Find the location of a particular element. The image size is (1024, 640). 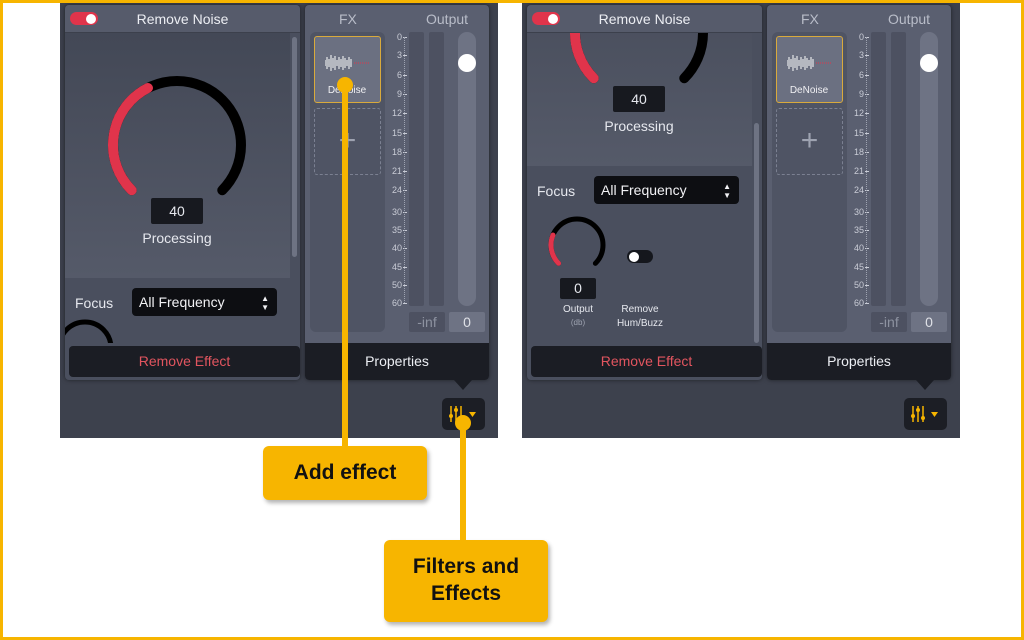

callout-filters-and-effects: Filters and Effects is located at coordinates (466, 581).